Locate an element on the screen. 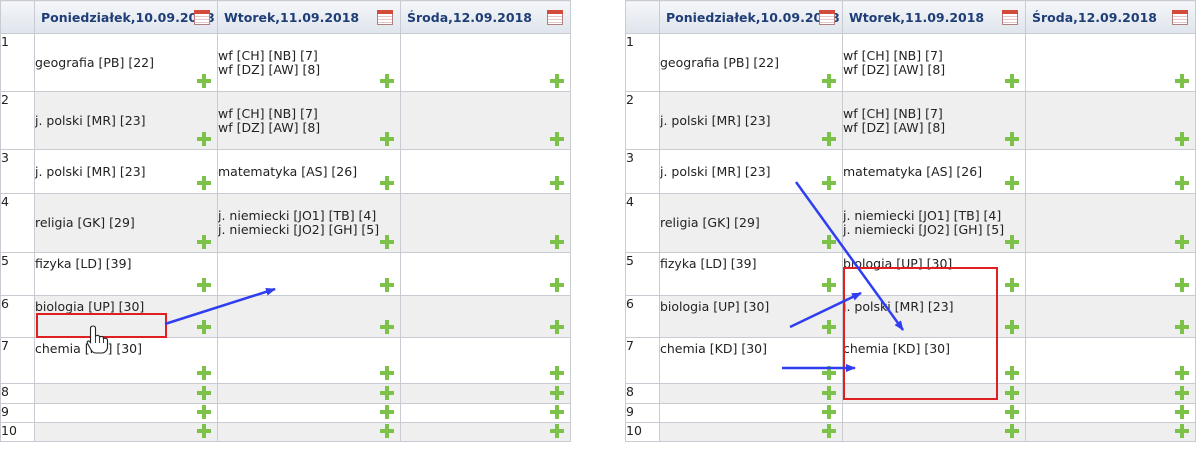 The image size is (1203, 473). lesson-entry: geografia [PB] [22] is located at coordinates (751, 62).